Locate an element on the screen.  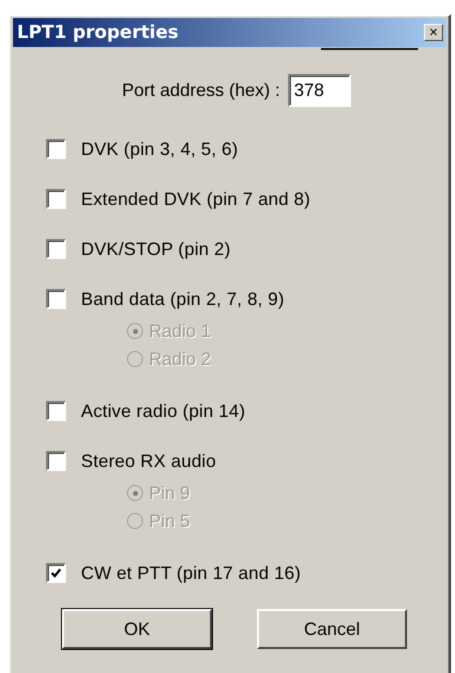
dialog-button: Cancel is located at coordinates (332, 629).